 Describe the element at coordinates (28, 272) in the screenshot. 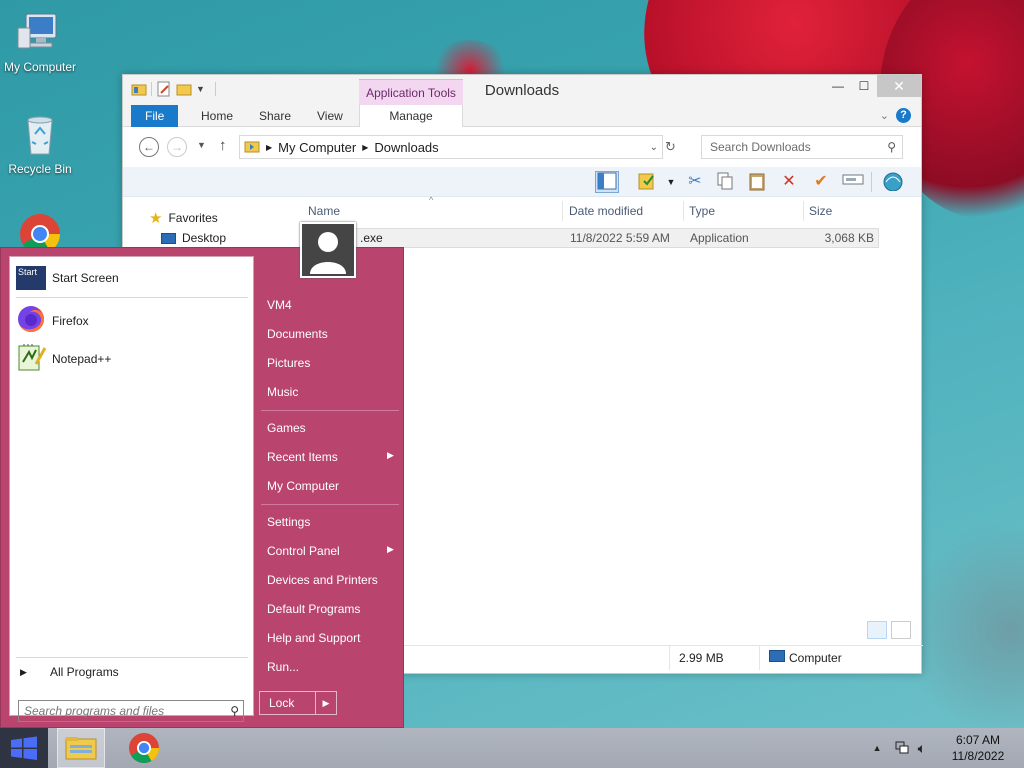

I see `start-tile-text: Start` at that location.